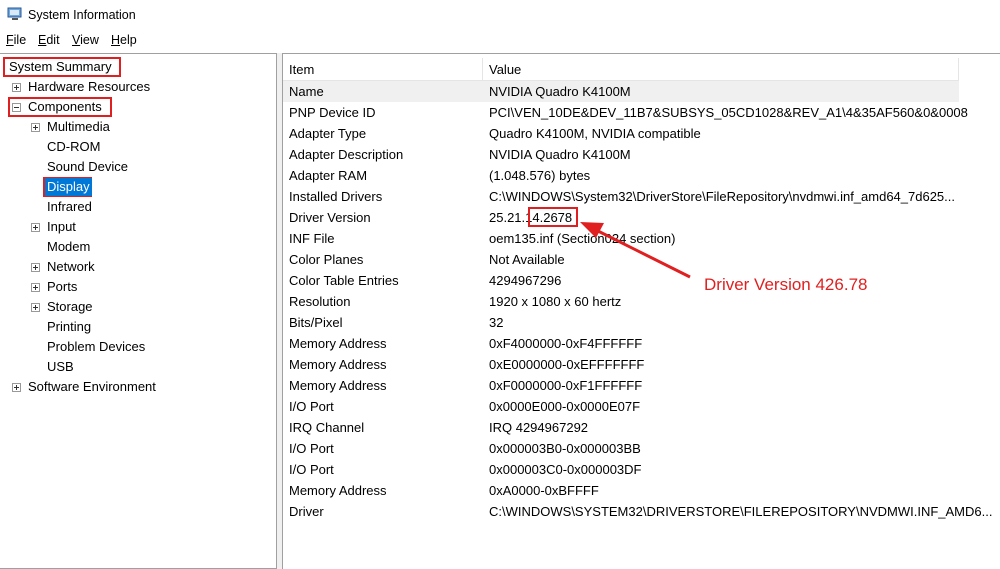 The width and height of the screenshot is (1000, 569). I want to click on tree-item-multimedia: Multimedia, so click(135, 127).